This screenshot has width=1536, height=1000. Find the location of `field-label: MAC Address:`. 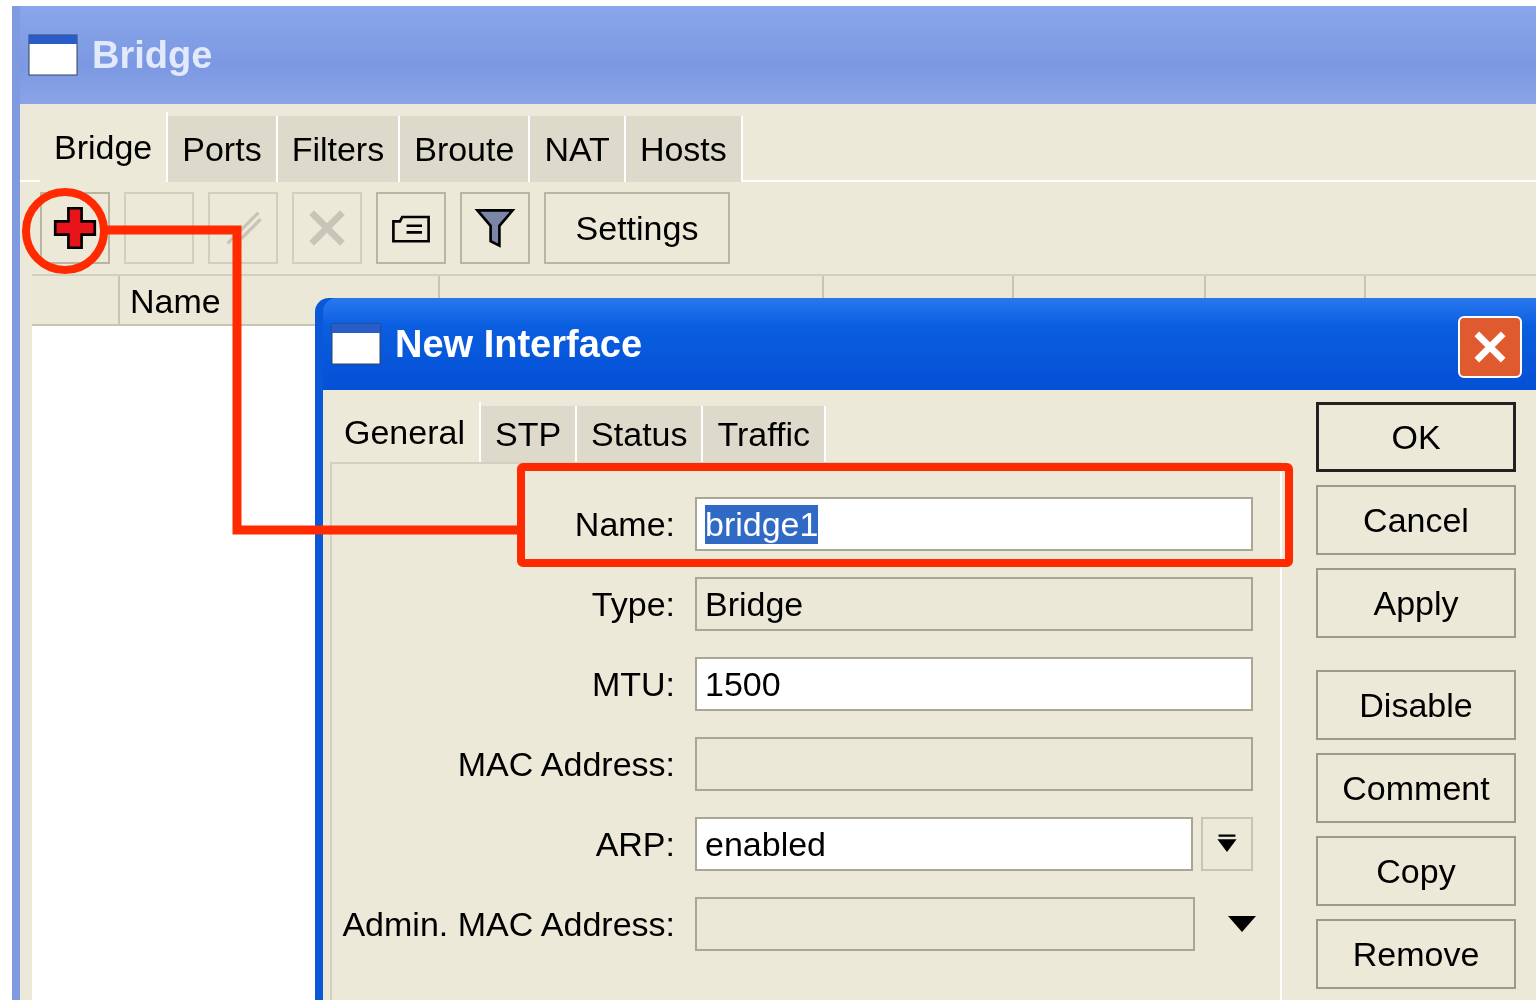

field-label: MAC Address: is located at coordinates (565, 764).